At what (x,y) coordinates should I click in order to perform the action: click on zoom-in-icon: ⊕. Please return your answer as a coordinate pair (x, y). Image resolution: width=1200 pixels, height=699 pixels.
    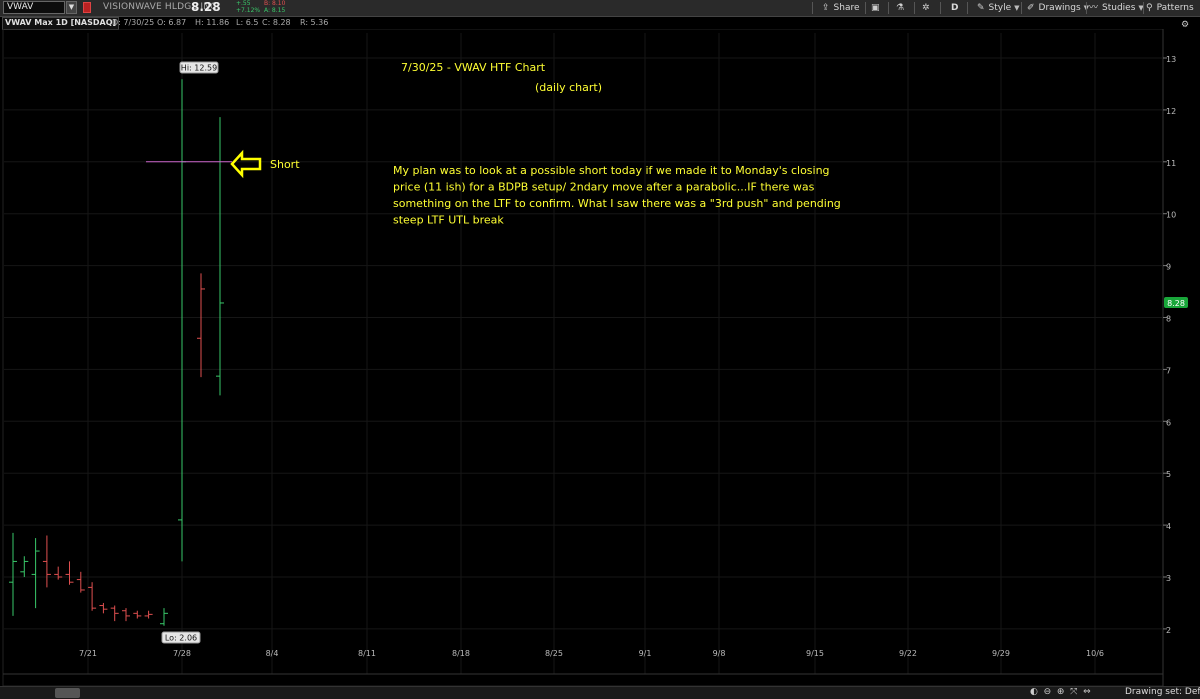
    Looking at the image, I should click on (1061, 692).